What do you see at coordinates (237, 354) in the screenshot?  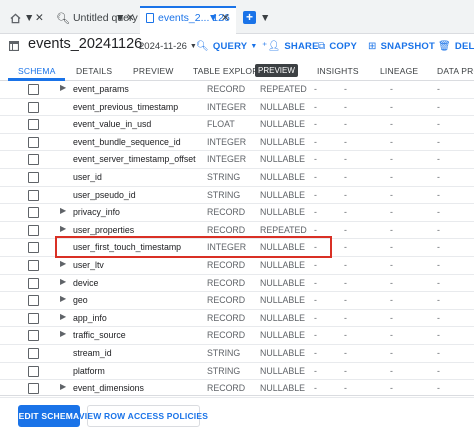 I see `table-row: stream_id STRING NULLABLE - - - -` at bounding box center [237, 354].